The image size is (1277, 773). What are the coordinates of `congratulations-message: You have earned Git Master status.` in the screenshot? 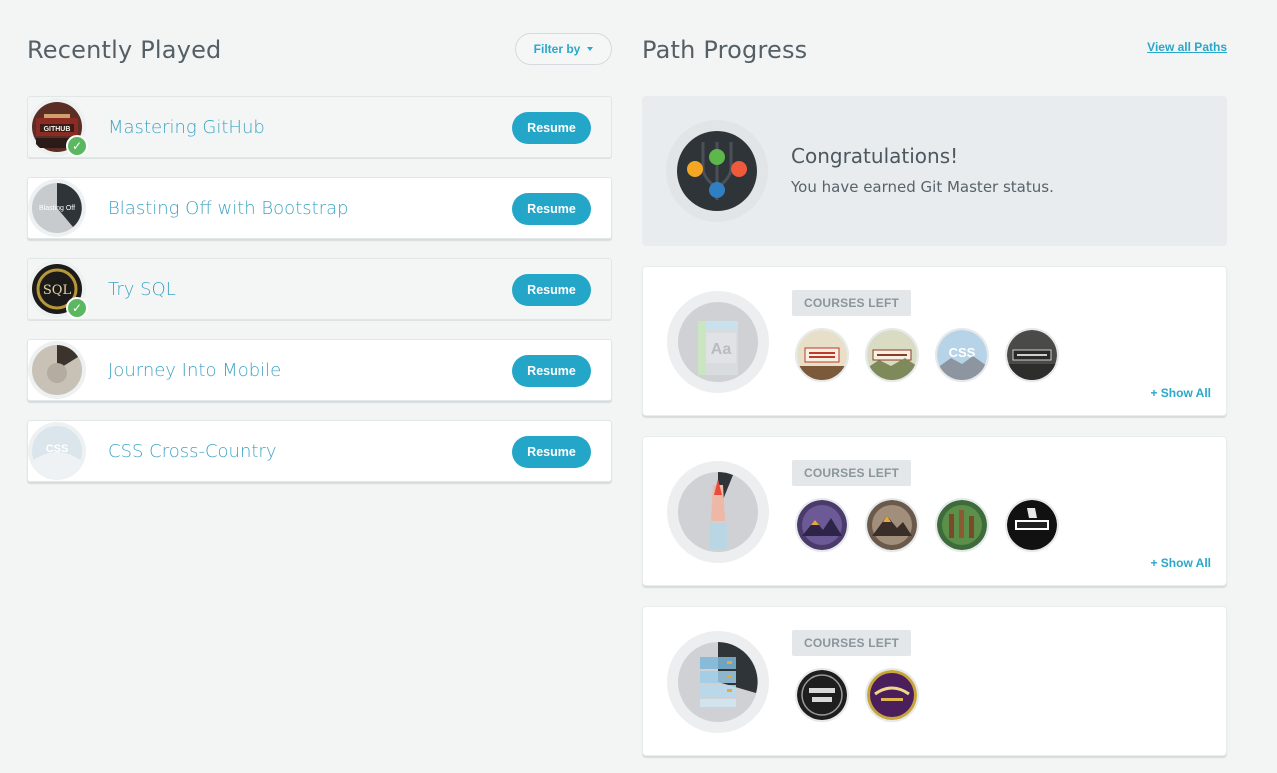 It's located at (922, 187).